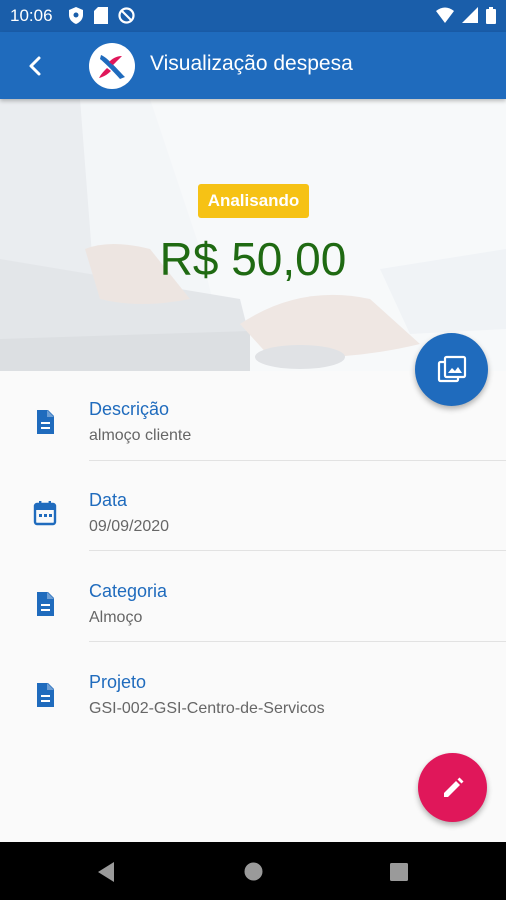  I want to click on no-disturb-icon, so click(126, 15).